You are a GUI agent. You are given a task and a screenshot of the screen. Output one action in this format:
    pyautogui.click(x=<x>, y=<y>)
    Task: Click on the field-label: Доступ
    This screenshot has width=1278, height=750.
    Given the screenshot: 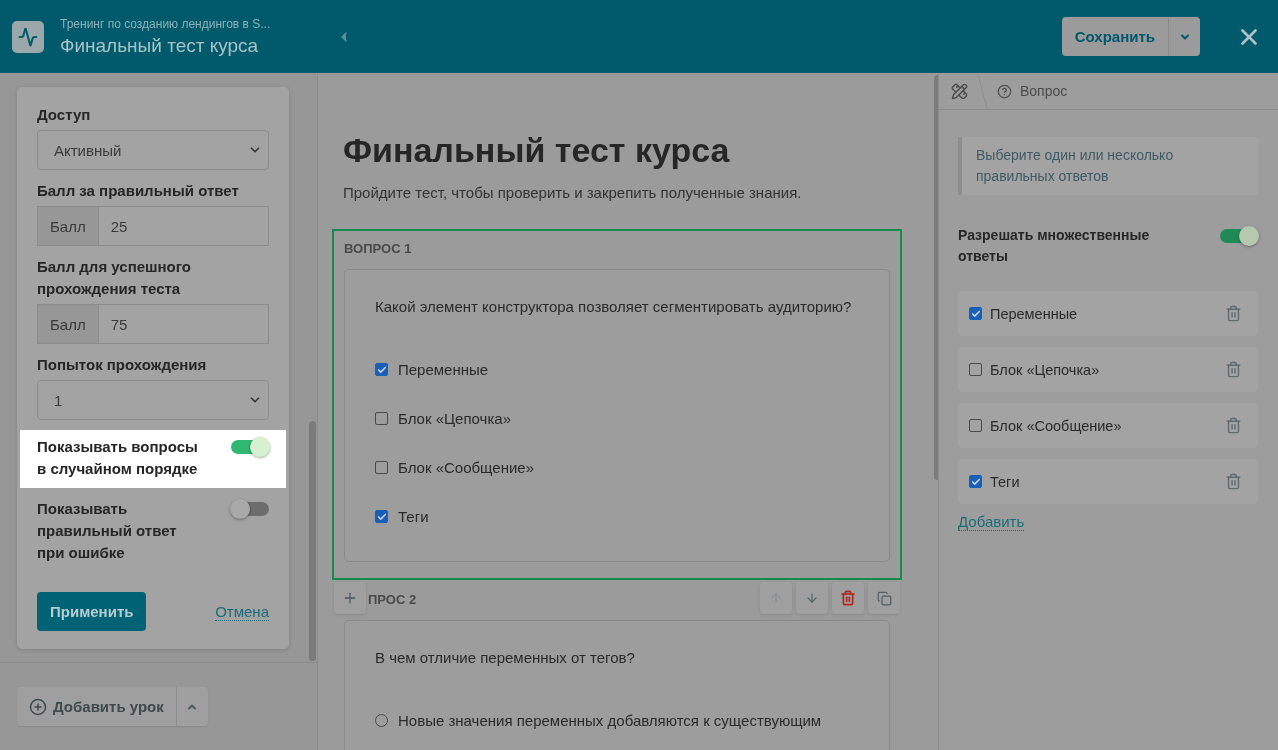 What is the action you would take?
    pyautogui.click(x=64, y=115)
    